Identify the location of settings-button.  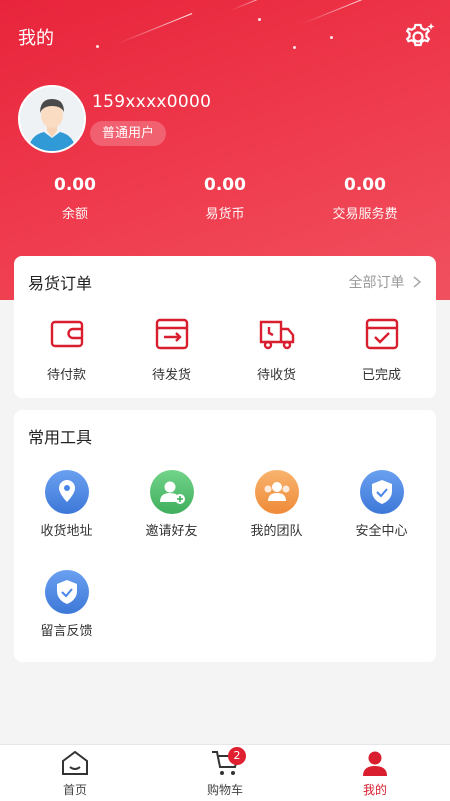
(419, 37).